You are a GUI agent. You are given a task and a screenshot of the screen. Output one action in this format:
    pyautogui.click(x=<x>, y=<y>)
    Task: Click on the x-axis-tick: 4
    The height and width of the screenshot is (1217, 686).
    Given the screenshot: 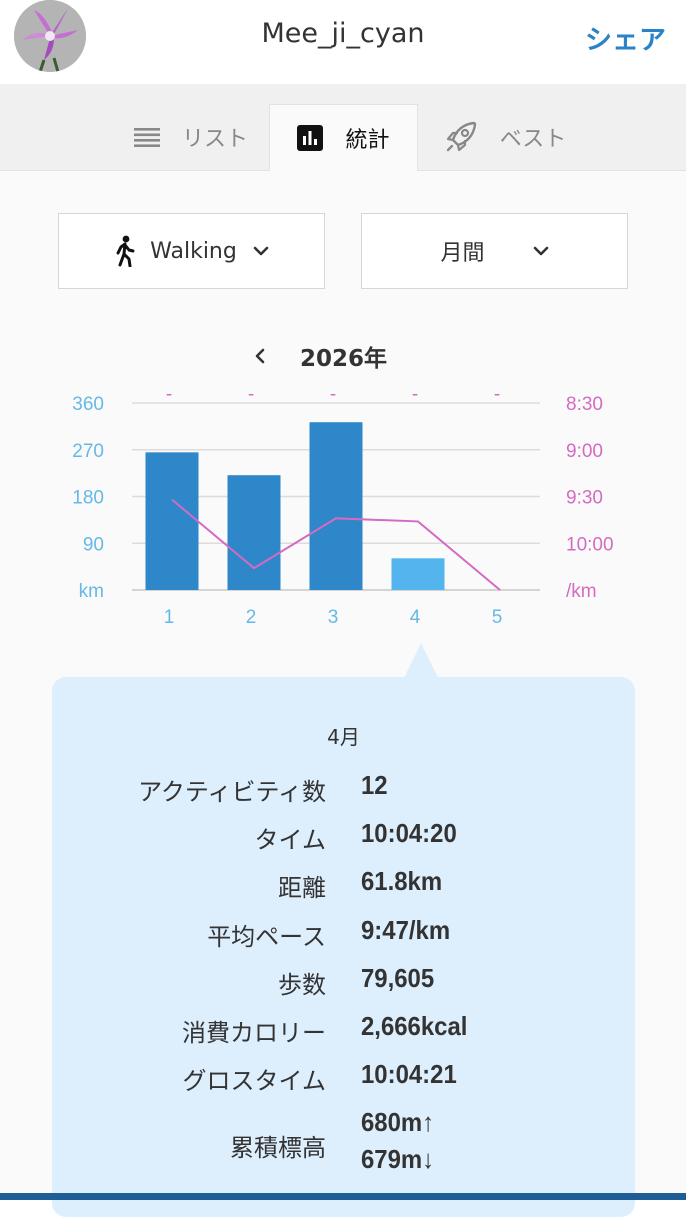 What is the action you would take?
    pyautogui.click(x=415, y=617)
    